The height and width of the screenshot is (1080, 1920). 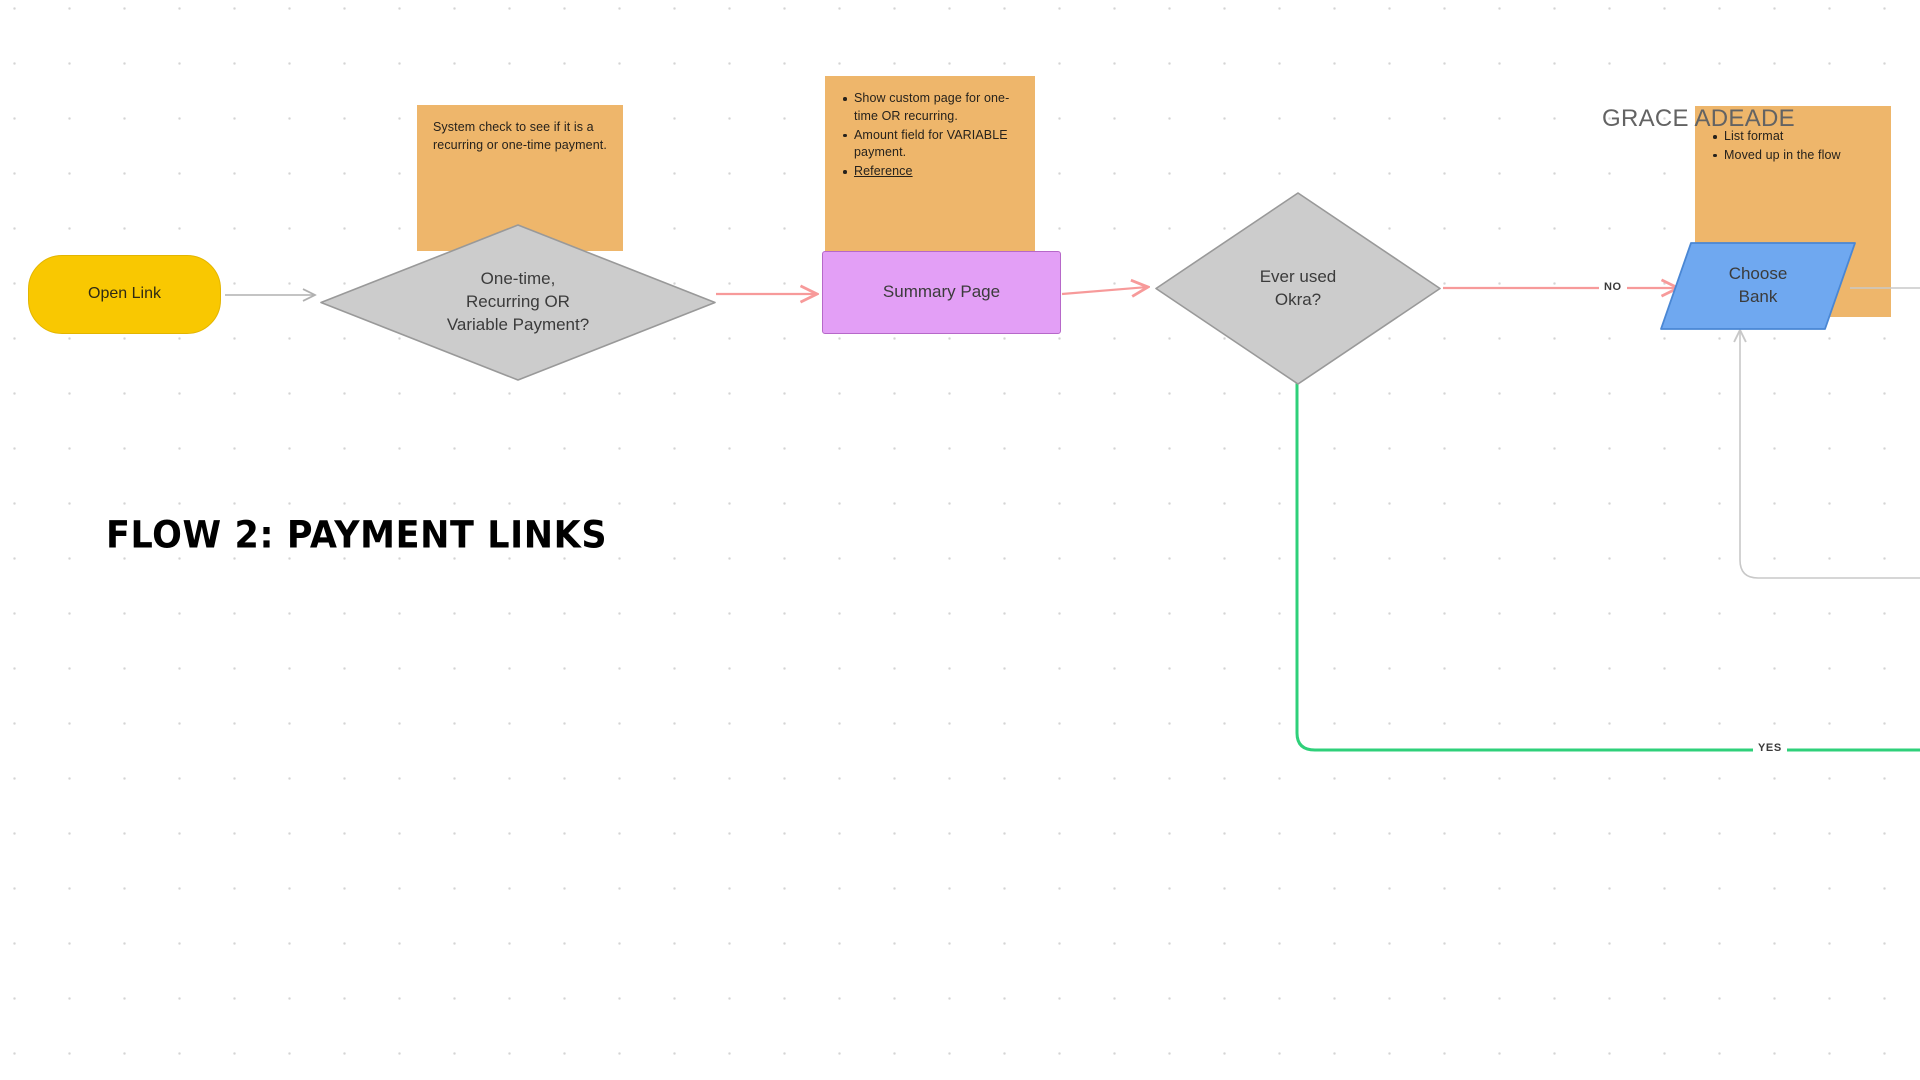 I want to click on node-choose-bank-label: Choose Bank, so click(x=1758, y=285).